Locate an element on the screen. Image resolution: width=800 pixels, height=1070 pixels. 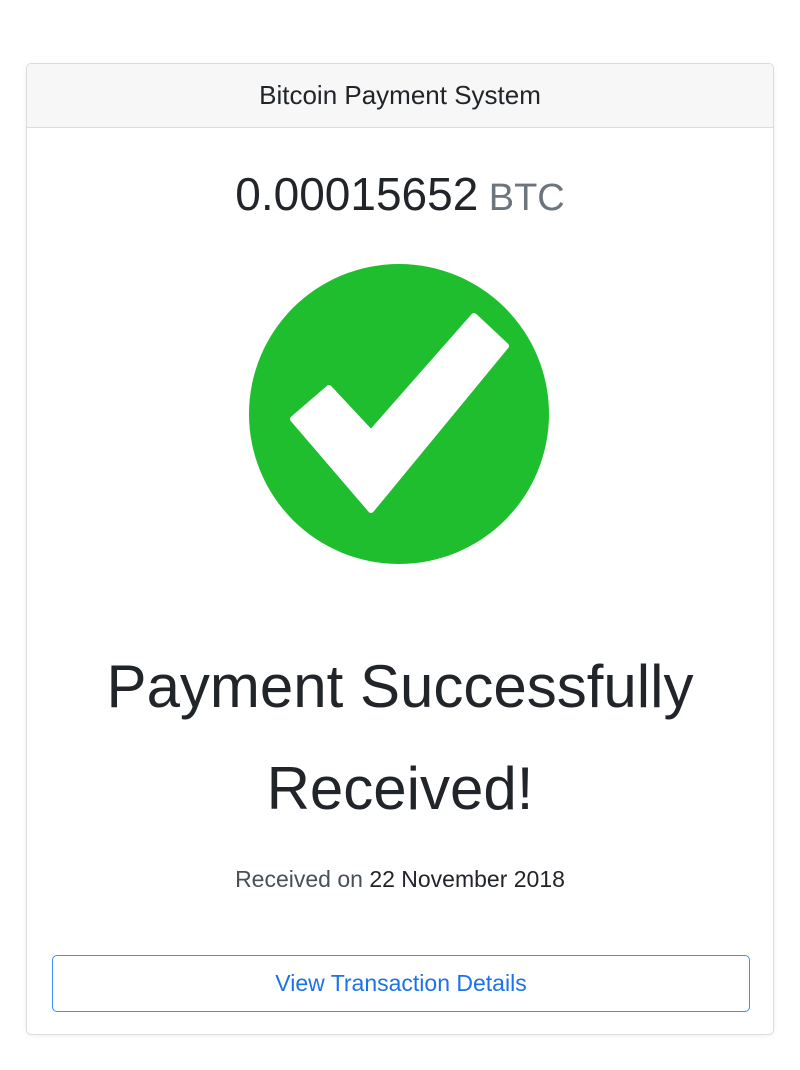
card-header: Bitcoin Payment System is located at coordinates (400, 96).